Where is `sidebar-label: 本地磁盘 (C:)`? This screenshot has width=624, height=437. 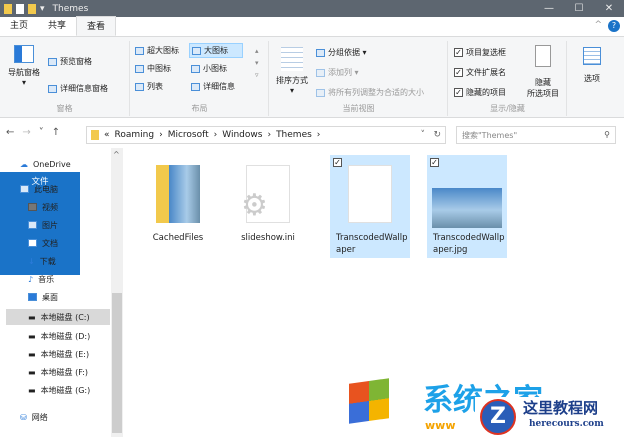 sidebar-label: 本地磁盘 (C:) is located at coordinates (65, 317).